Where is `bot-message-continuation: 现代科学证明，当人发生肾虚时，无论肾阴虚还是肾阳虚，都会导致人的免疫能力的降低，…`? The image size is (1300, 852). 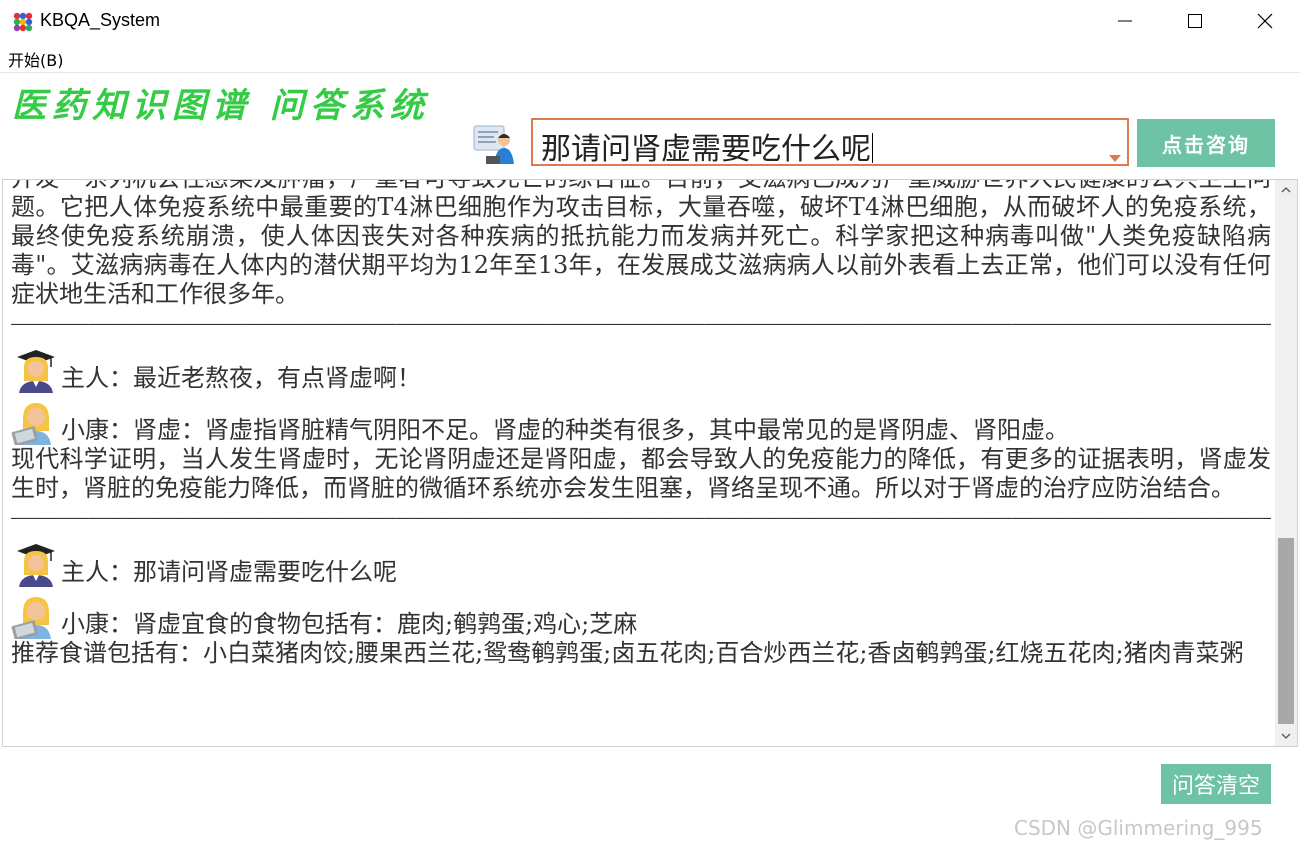
bot-message-continuation: 现代科学证明，当人发生肾虚时，无论肾阴虚还是肾阳虚，都会导致人的免疫能力的降低，… is located at coordinates (641, 473).